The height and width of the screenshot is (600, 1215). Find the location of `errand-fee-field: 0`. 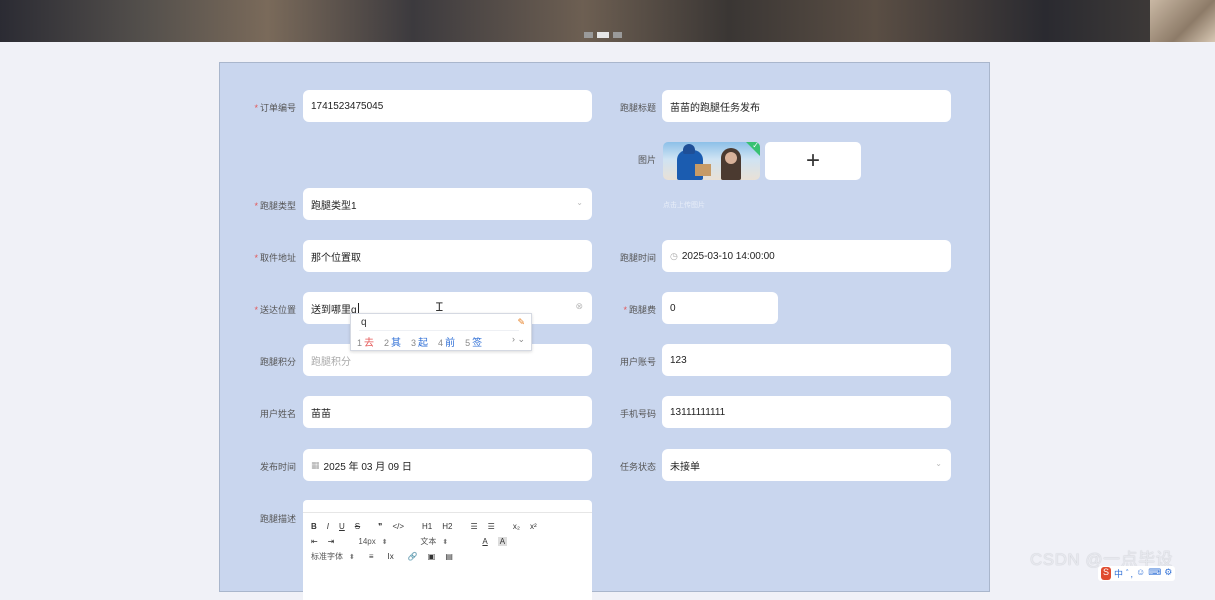

errand-fee-field: 0 is located at coordinates (720, 308).